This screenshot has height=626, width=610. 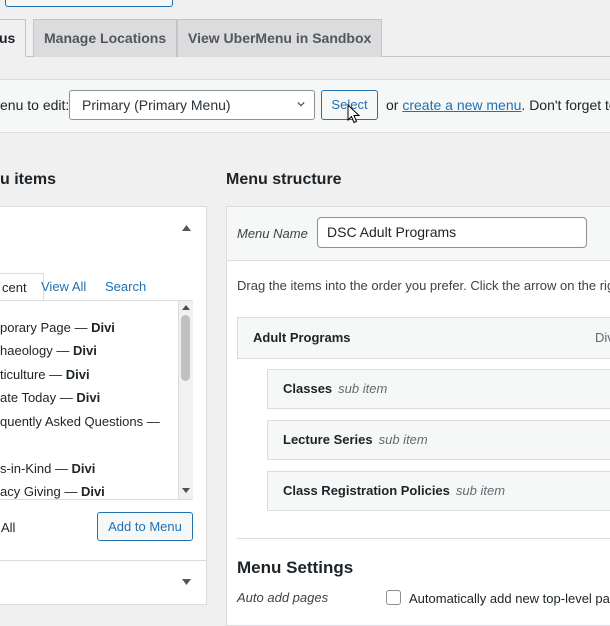 I want to click on tab-label: View UberMenu in Sandbox, so click(x=280, y=38).